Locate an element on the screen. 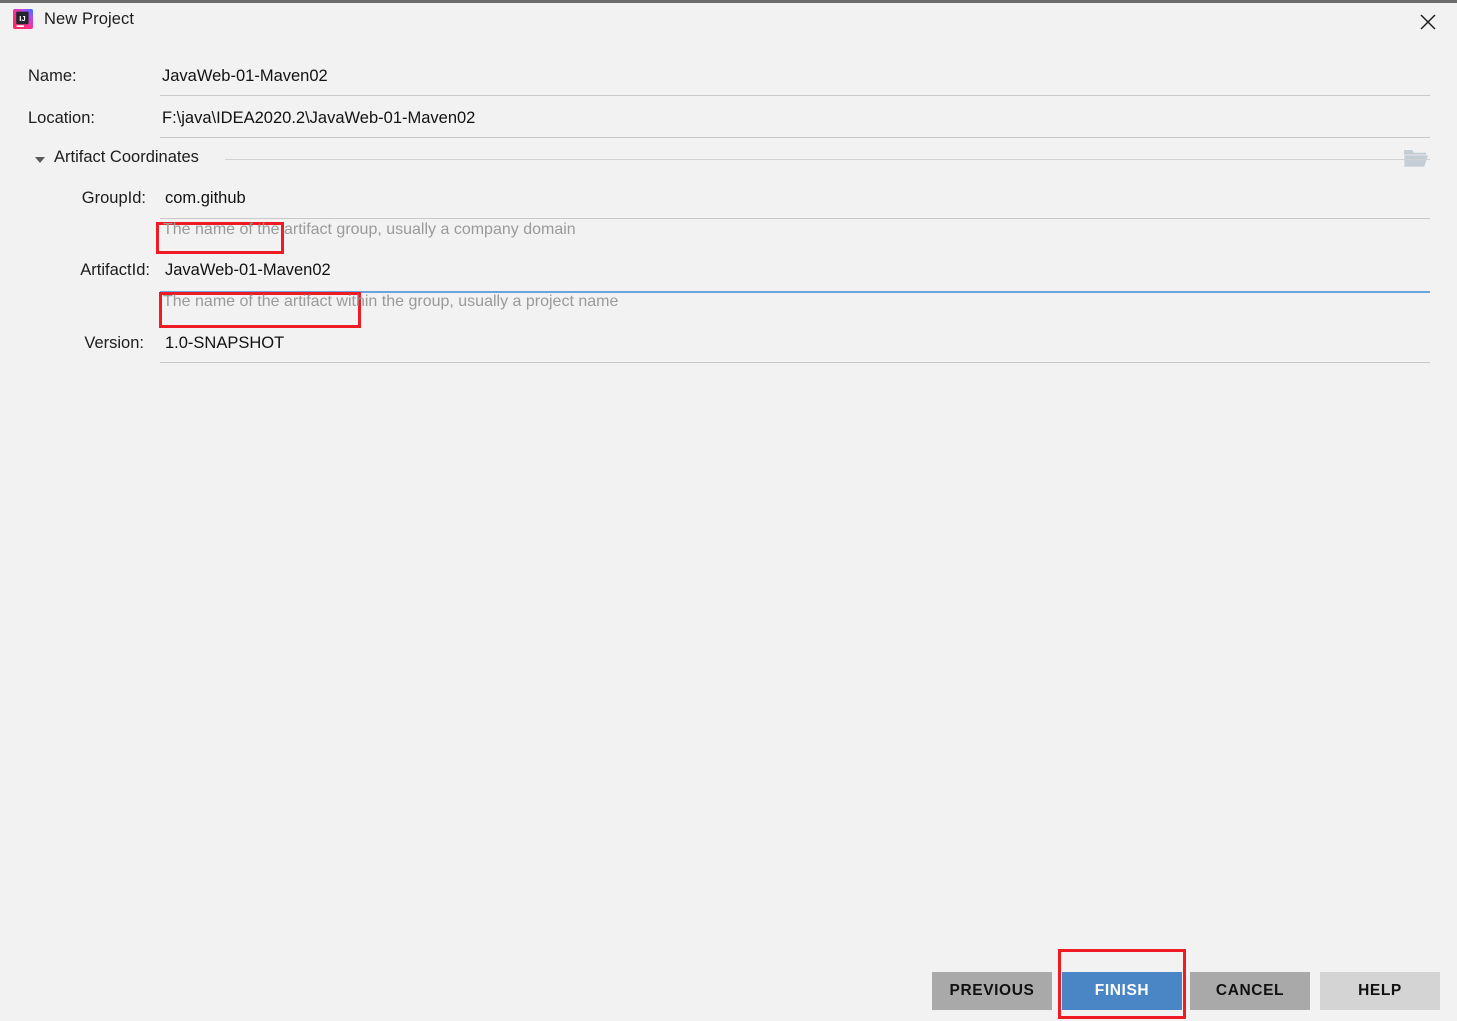 The width and height of the screenshot is (1457, 1021). intellij-idea-icon: IJ is located at coordinates (23, 19).